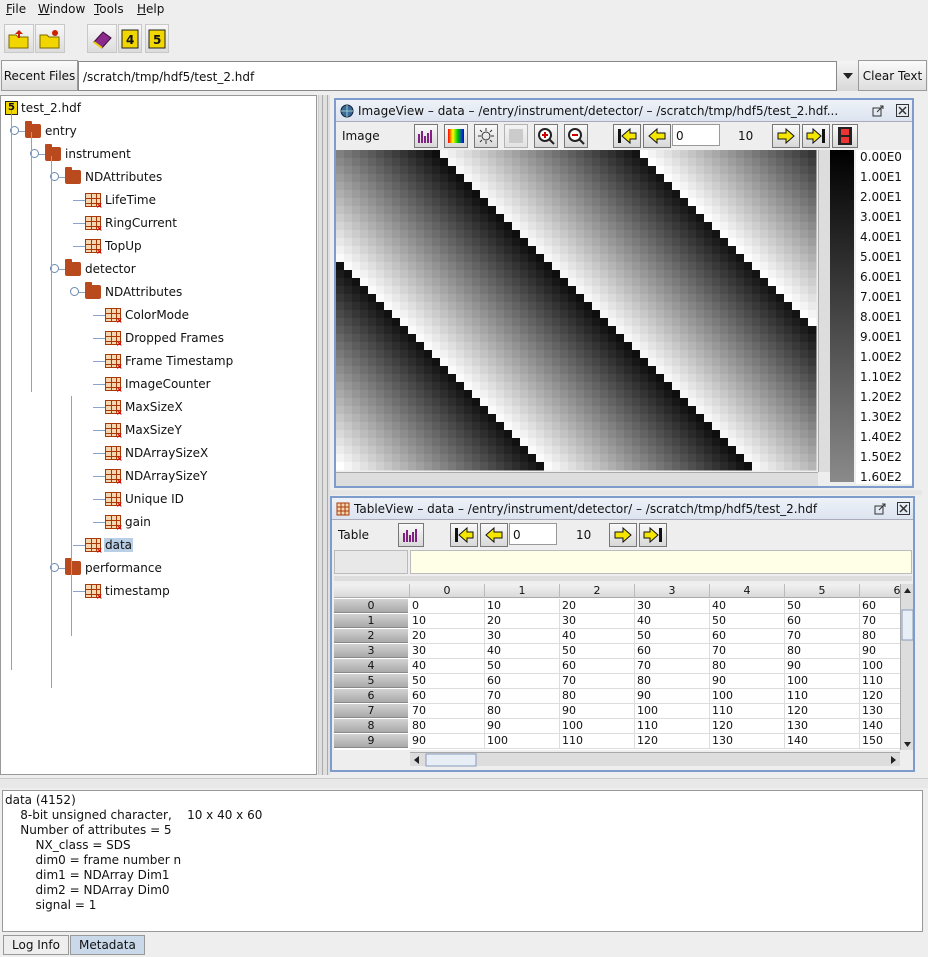 This screenshot has height=957, width=928. Describe the element at coordinates (546, 136) in the screenshot. I see `zoom-in-button` at that location.